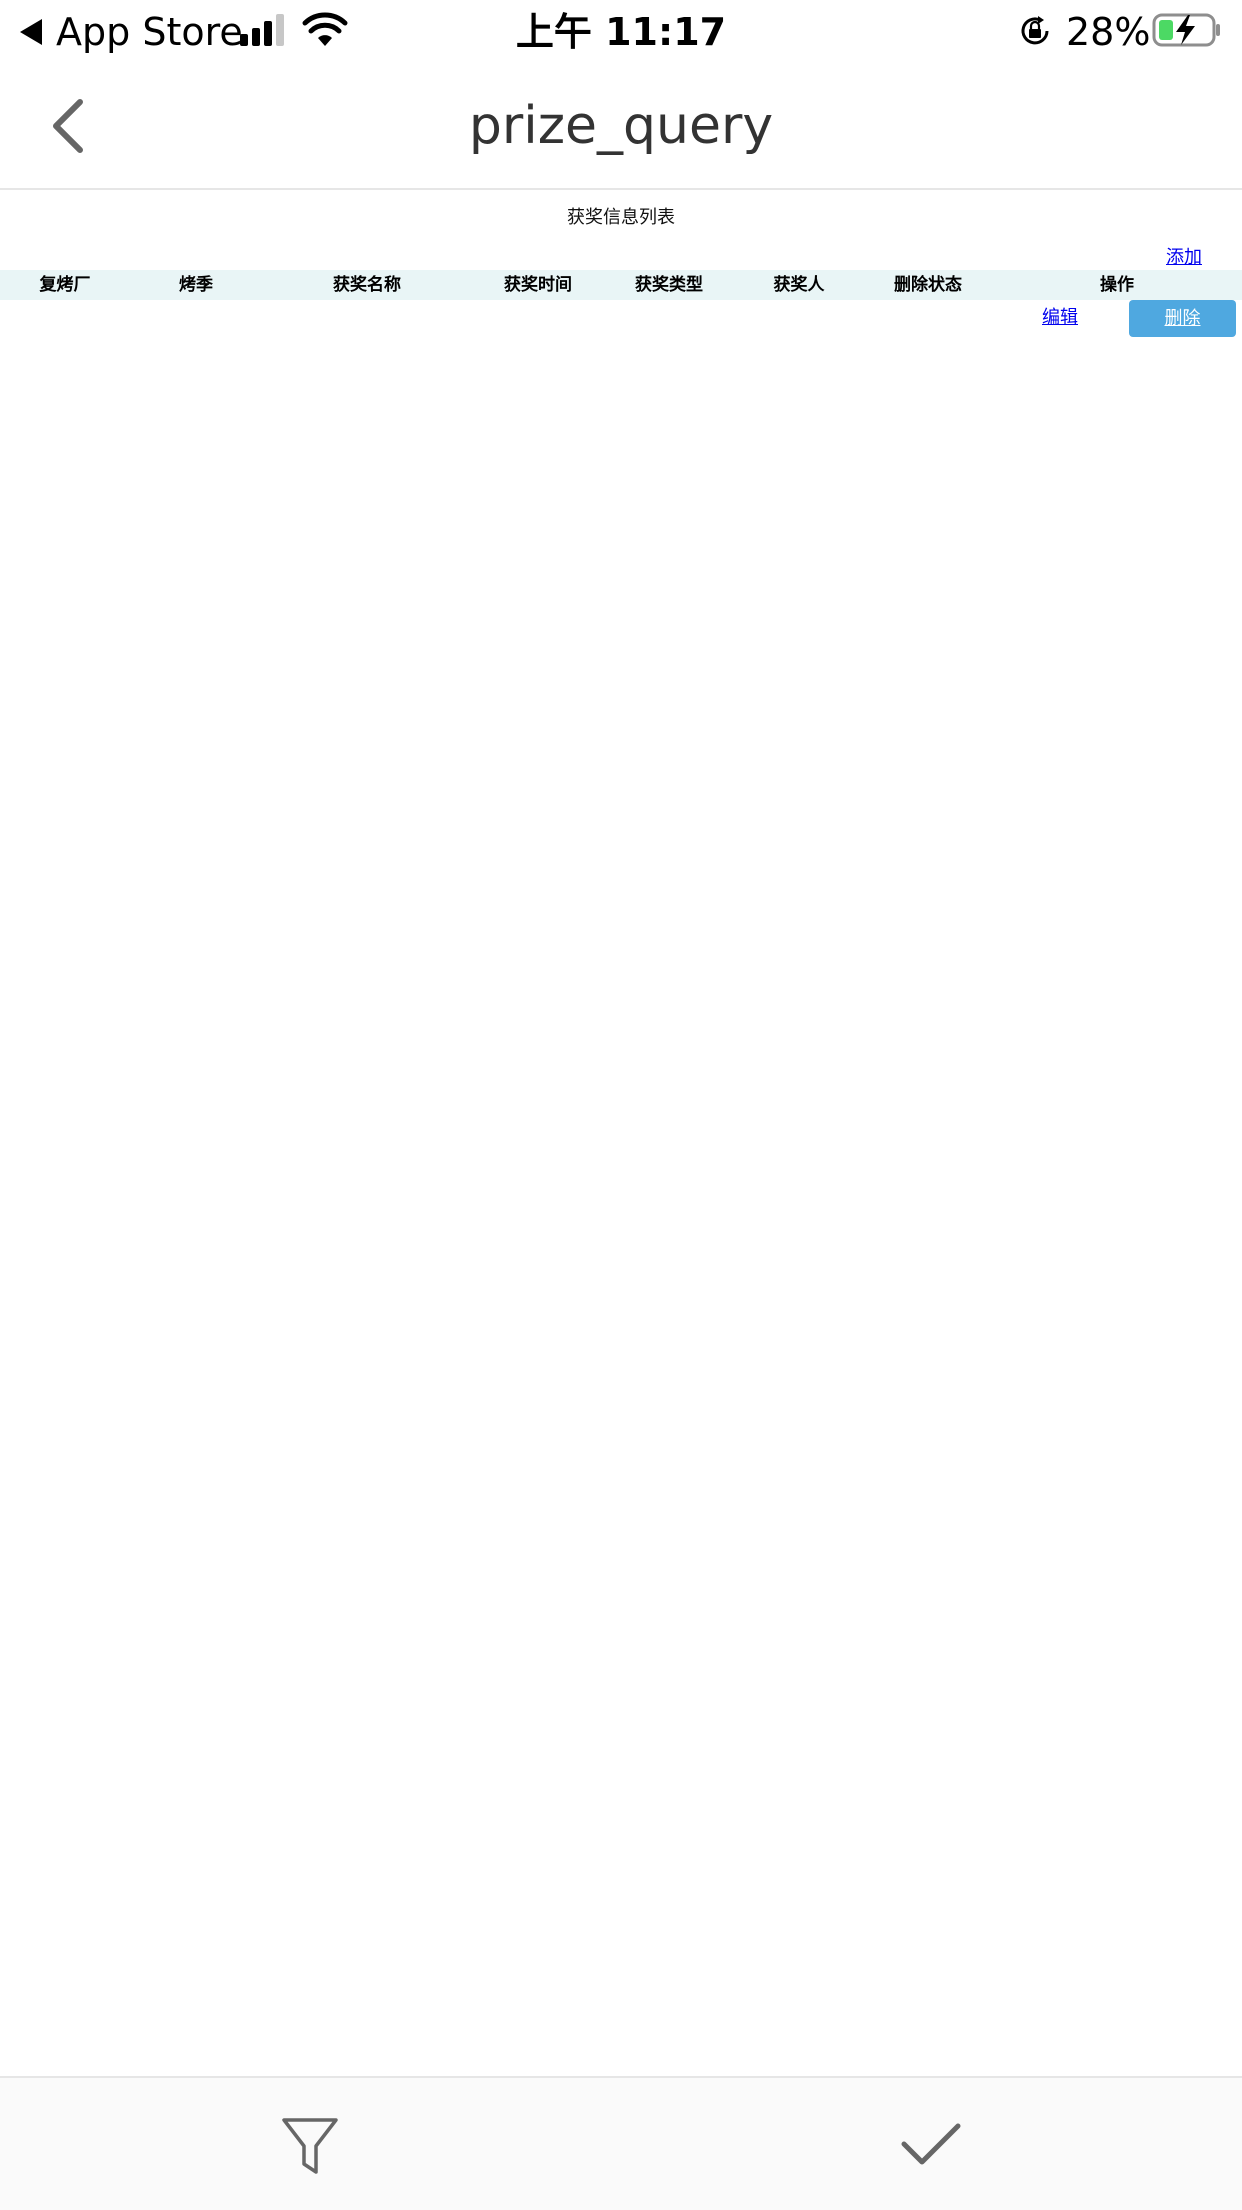  What do you see at coordinates (1117, 285) in the screenshot?
I see `column-header-actions: 操作` at bounding box center [1117, 285].